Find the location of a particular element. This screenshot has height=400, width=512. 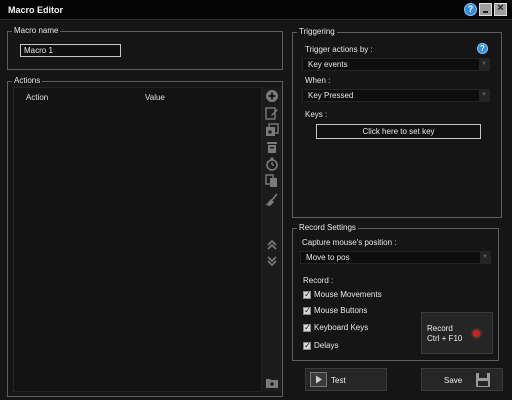

trigger-by-dropdown: Key events ▼ is located at coordinates (396, 64).